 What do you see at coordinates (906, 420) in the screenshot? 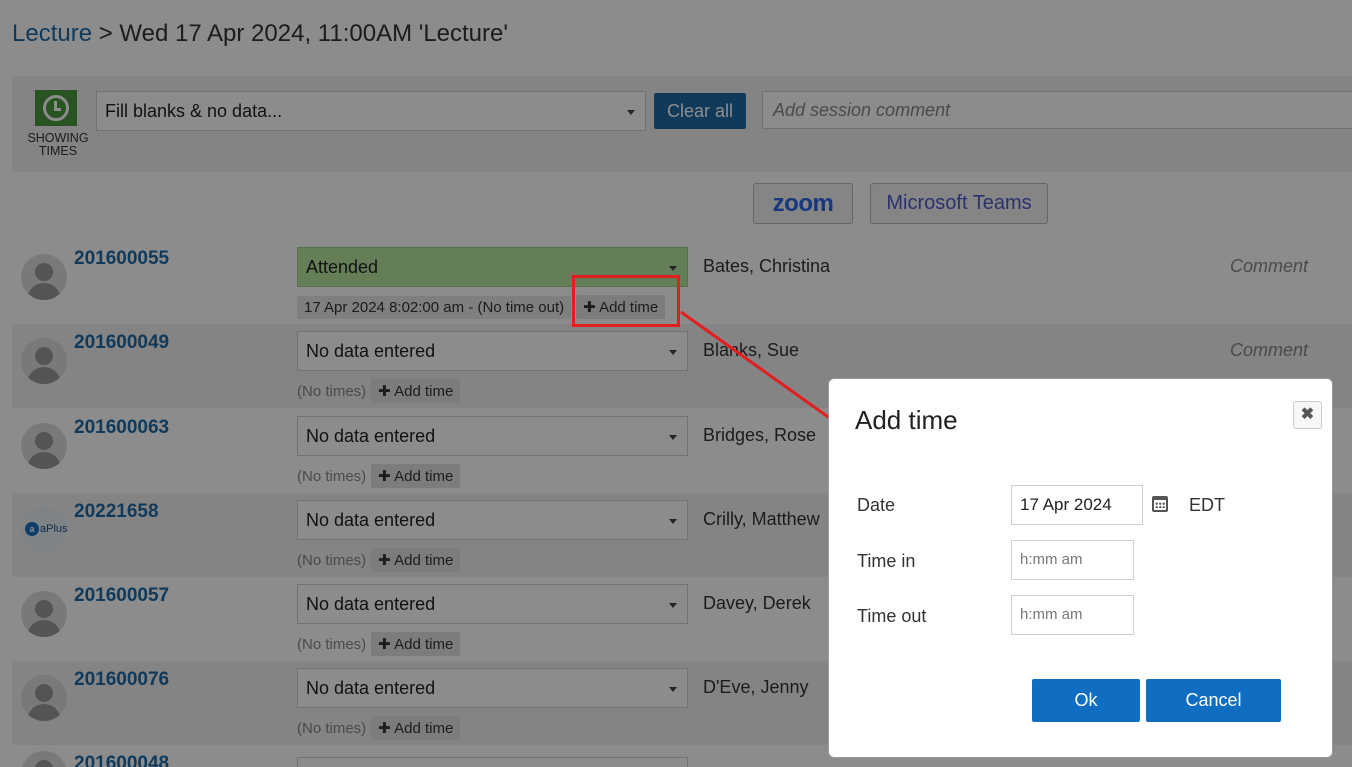
I see `dialog-title: Add time` at bounding box center [906, 420].